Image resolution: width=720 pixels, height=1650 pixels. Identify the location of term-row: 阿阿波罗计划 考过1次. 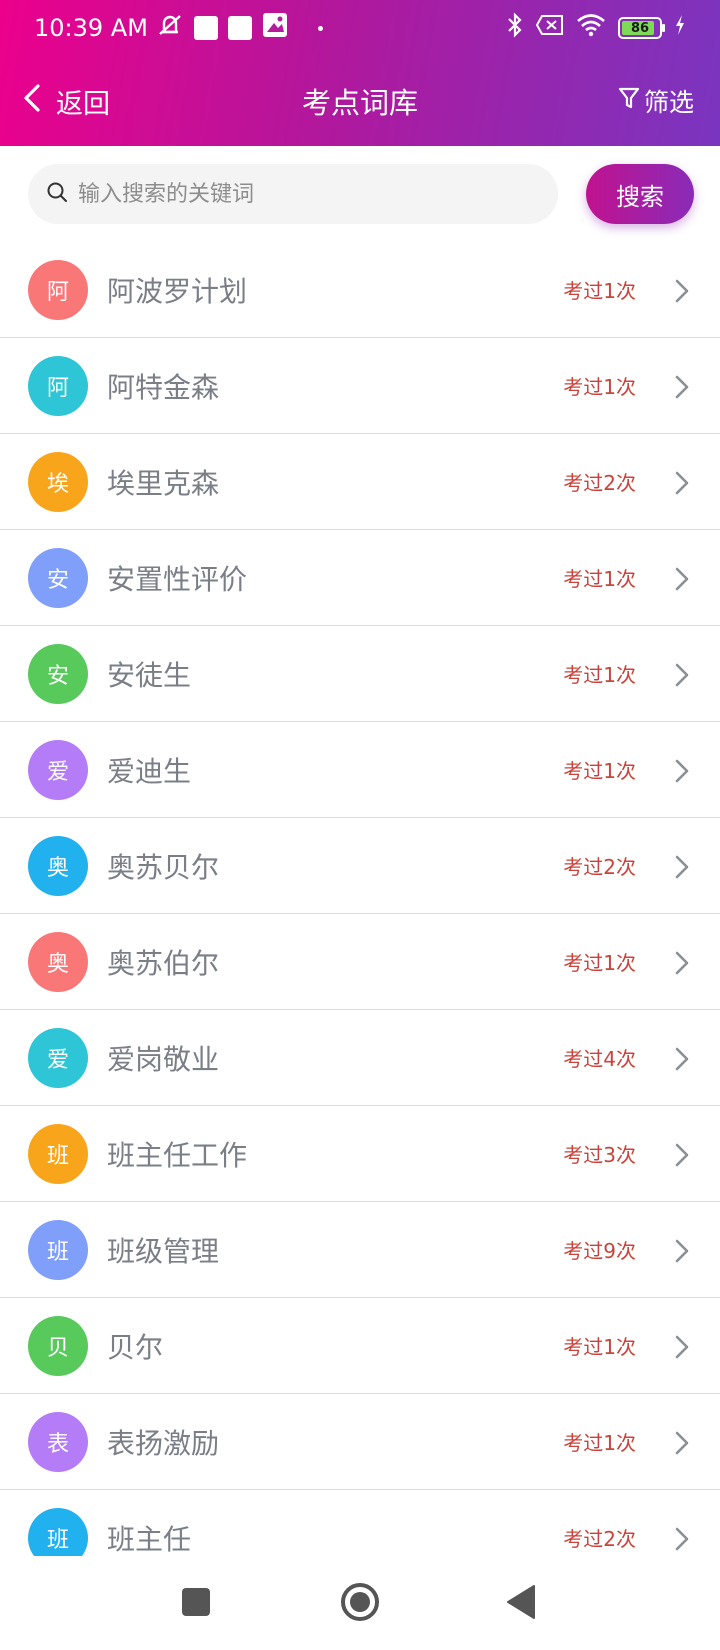
(360, 290).